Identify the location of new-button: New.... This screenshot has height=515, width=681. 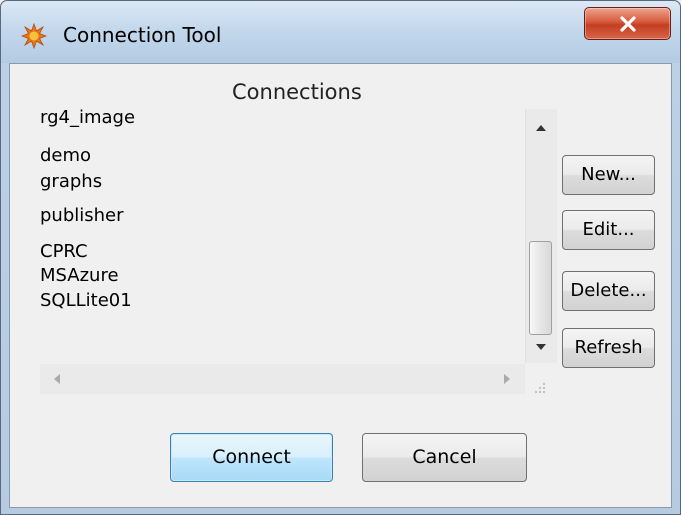
(608, 175).